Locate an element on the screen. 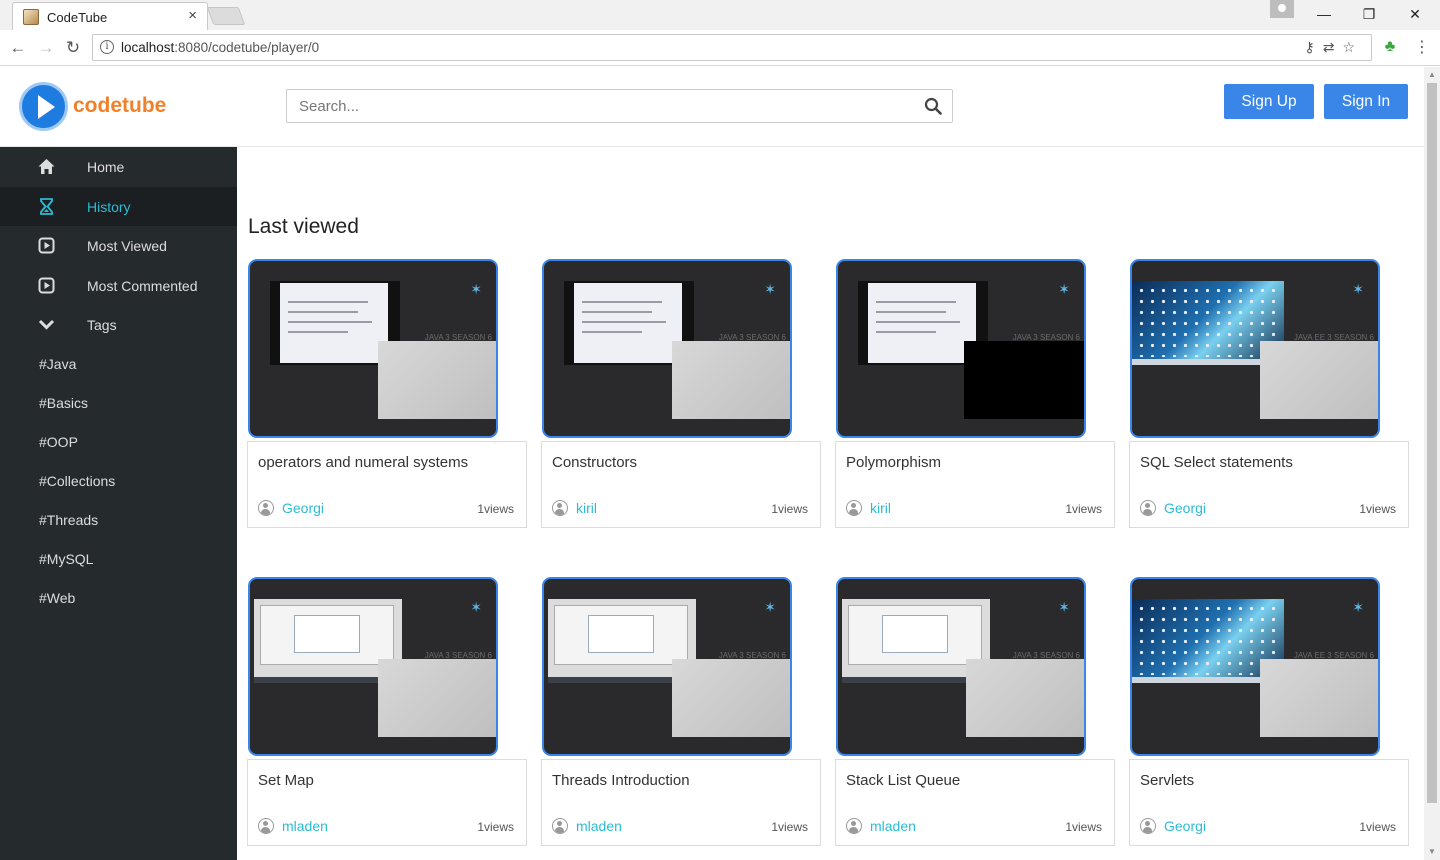 Image resolution: width=1440 pixels, height=860 pixels. scroll-down-icon: ▼ is located at coordinates (1432, 852).